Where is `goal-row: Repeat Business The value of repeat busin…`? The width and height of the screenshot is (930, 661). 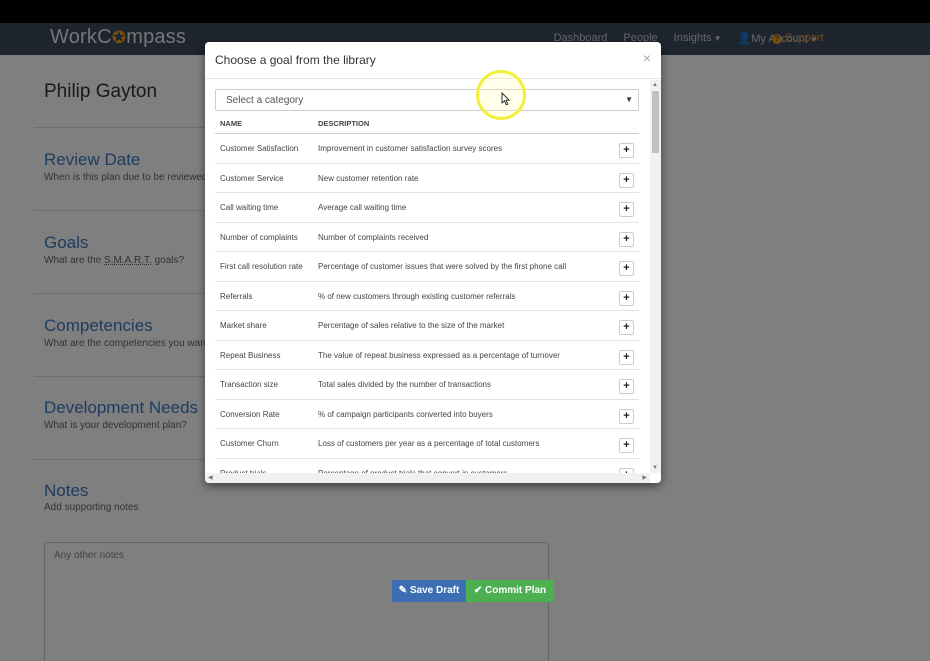
goal-row: Repeat Business The value of repeat busin… is located at coordinates (427, 355).